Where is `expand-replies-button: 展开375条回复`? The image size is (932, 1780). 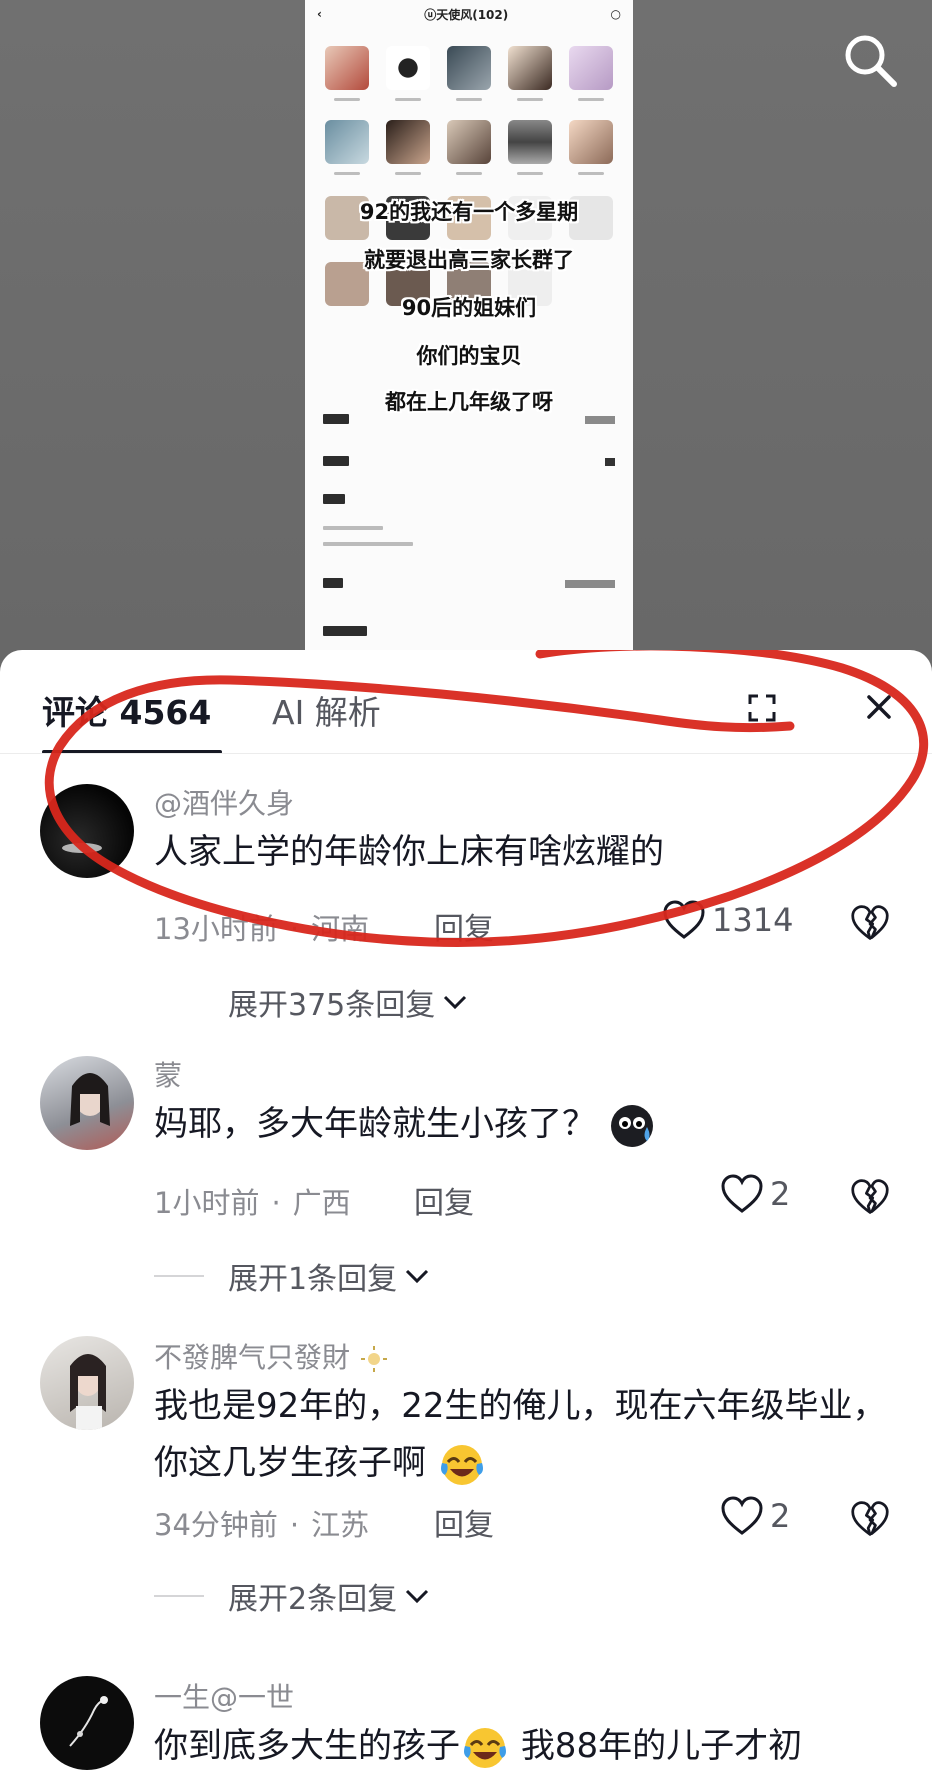 expand-replies-button: 展开375条回复 is located at coordinates (311, 1002).